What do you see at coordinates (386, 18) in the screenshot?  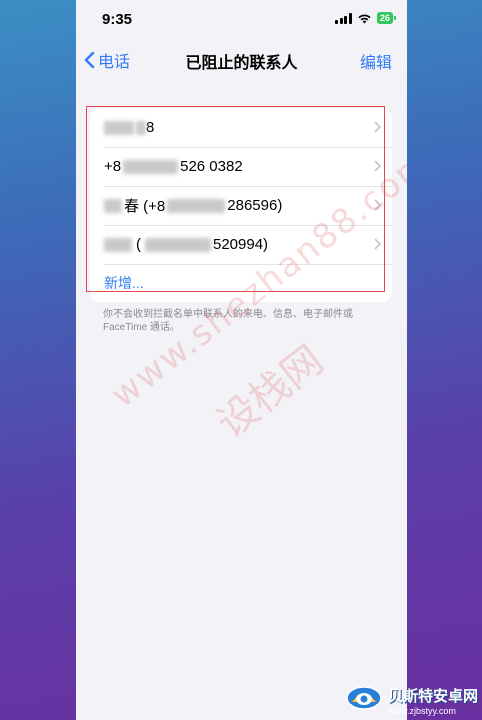 I see `battery-icon: 26` at bounding box center [386, 18].